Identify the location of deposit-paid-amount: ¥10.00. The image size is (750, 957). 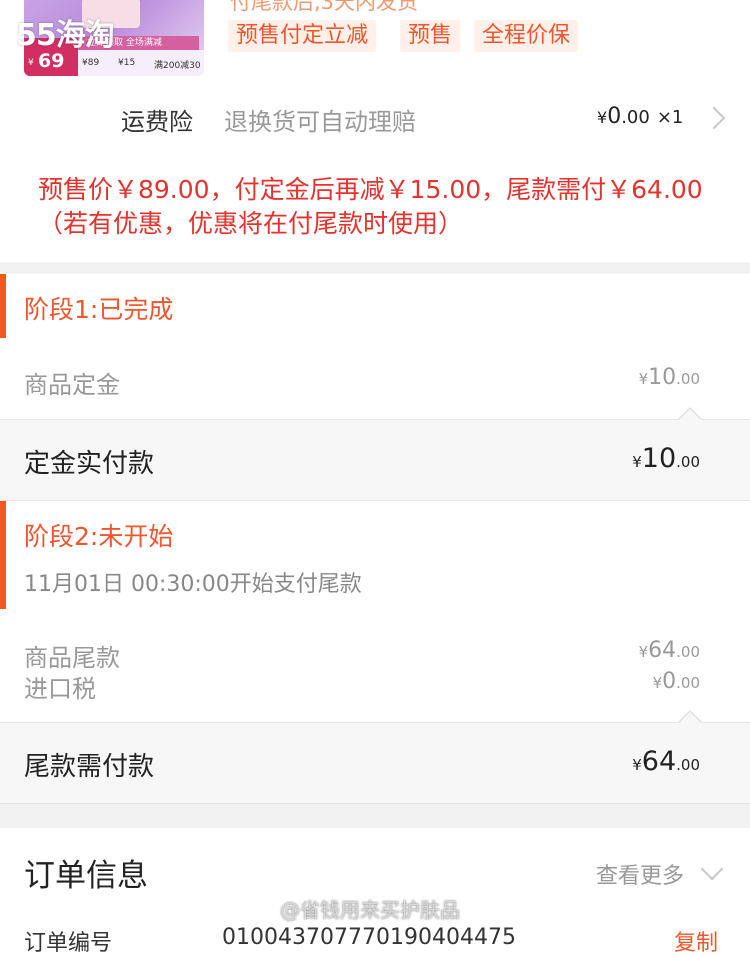
(630, 458).